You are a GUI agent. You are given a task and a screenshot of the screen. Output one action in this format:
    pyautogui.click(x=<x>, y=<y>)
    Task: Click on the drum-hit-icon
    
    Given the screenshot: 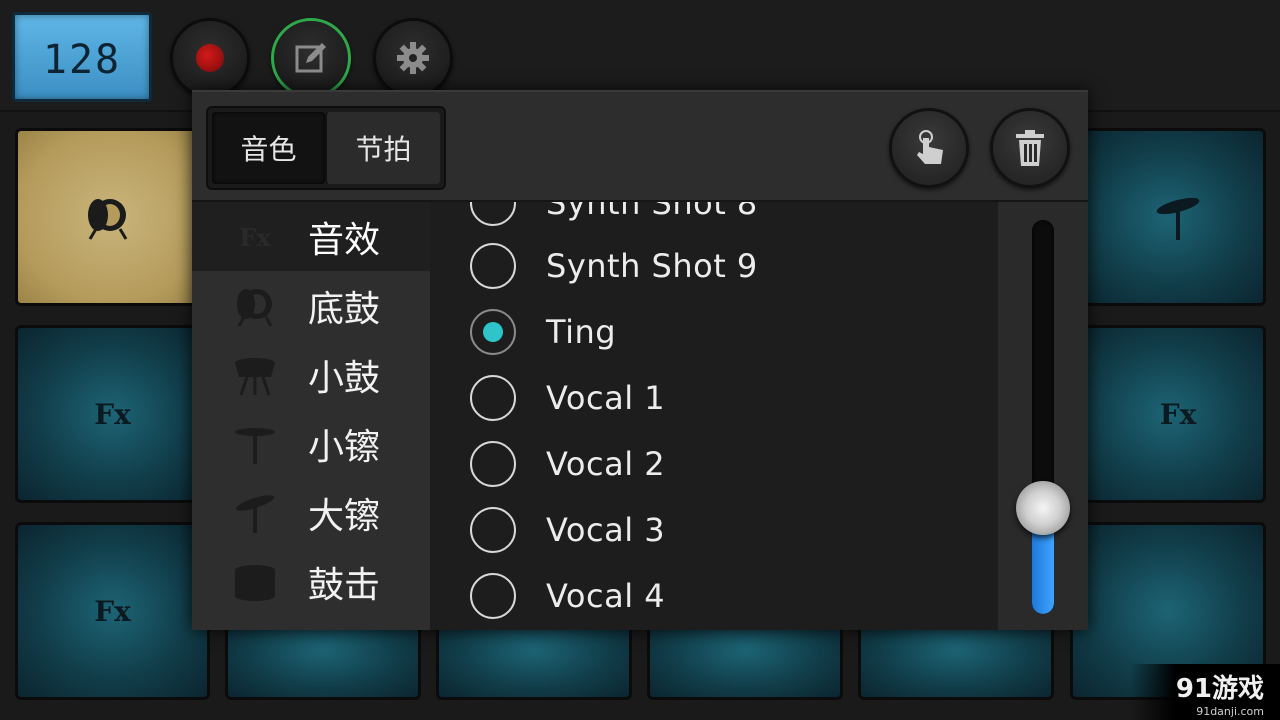 What is the action you would take?
    pyautogui.click(x=255, y=582)
    